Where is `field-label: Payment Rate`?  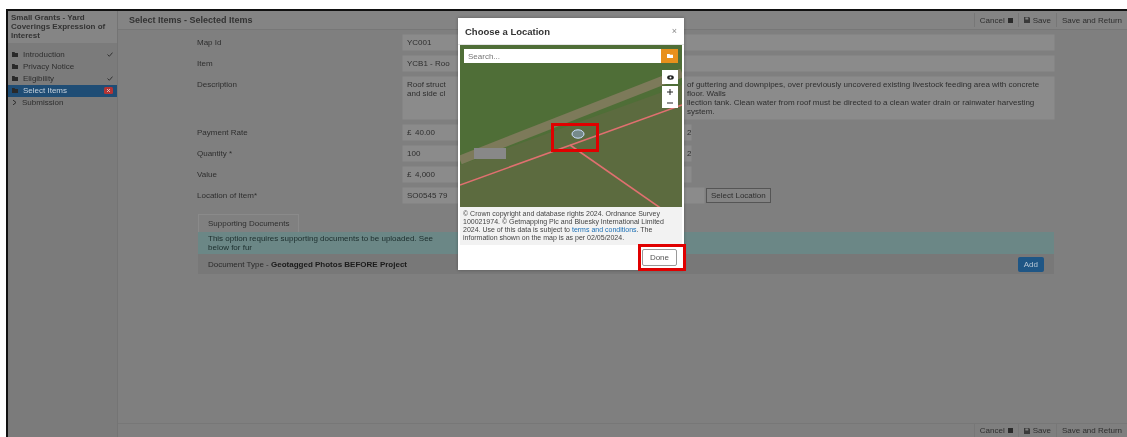 field-label: Payment Rate is located at coordinates (223, 132).